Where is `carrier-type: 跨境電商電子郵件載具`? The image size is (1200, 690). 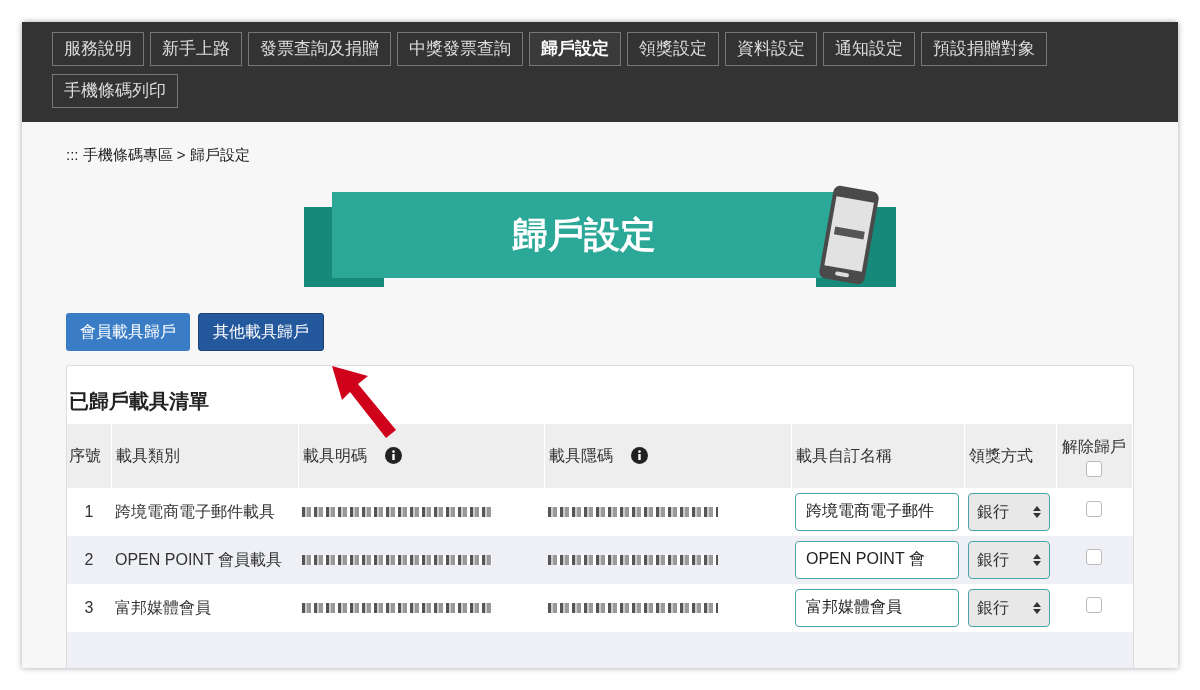
carrier-type: 跨境電商電子郵件載具 is located at coordinates (195, 511).